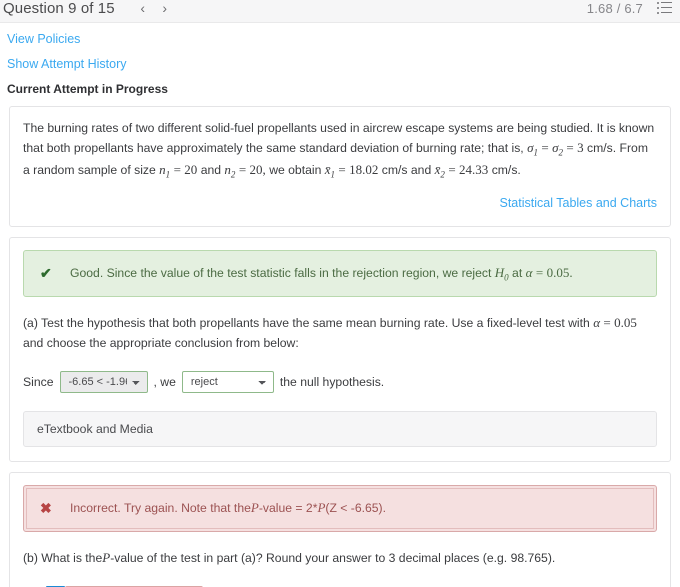 Image resolution: width=680 pixels, height=587 pixels. What do you see at coordinates (143, 8) in the screenshot?
I see `prev-question-button: ‹` at bounding box center [143, 8].